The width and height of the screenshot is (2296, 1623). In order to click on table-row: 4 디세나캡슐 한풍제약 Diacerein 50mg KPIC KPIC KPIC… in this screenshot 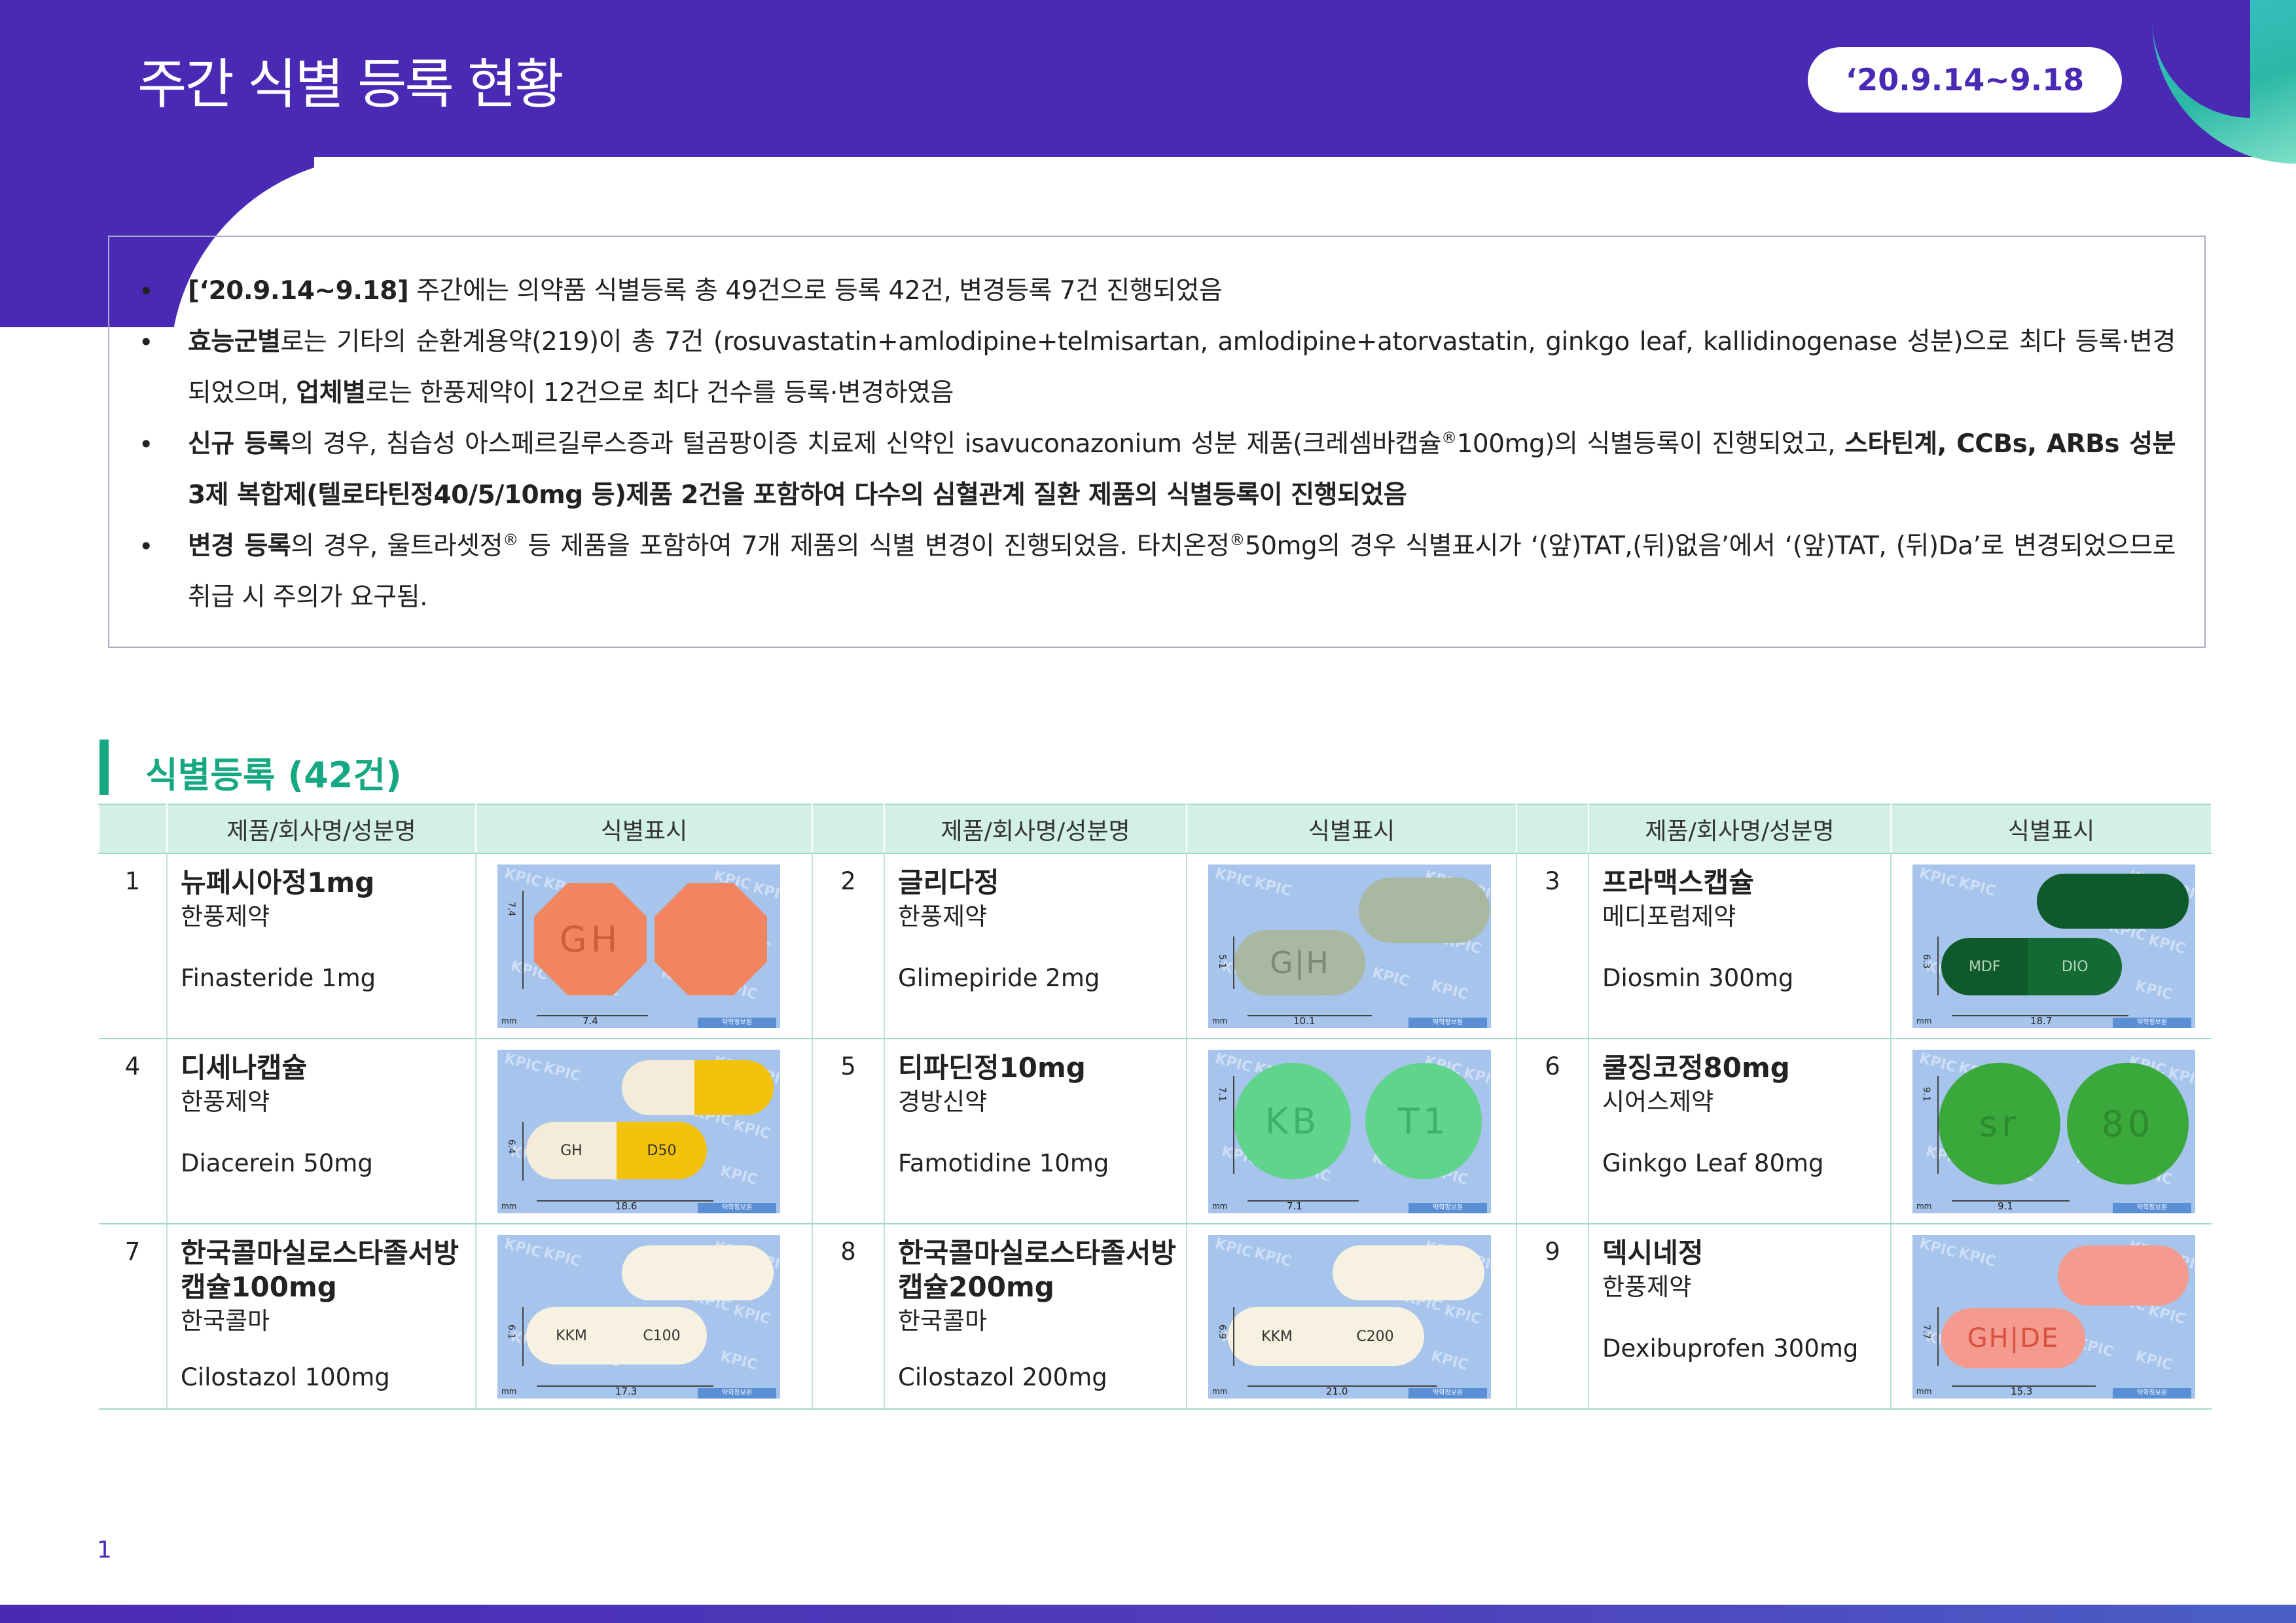, I will do `click(1155, 1131)`.